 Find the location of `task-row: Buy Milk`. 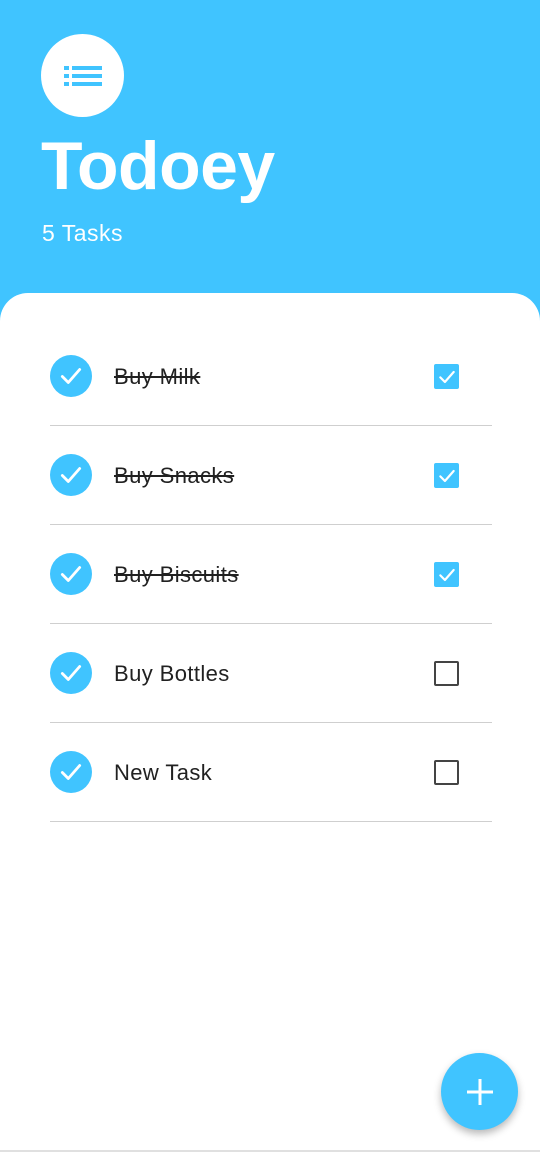

task-row: Buy Milk is located at coordinates (271, 376).